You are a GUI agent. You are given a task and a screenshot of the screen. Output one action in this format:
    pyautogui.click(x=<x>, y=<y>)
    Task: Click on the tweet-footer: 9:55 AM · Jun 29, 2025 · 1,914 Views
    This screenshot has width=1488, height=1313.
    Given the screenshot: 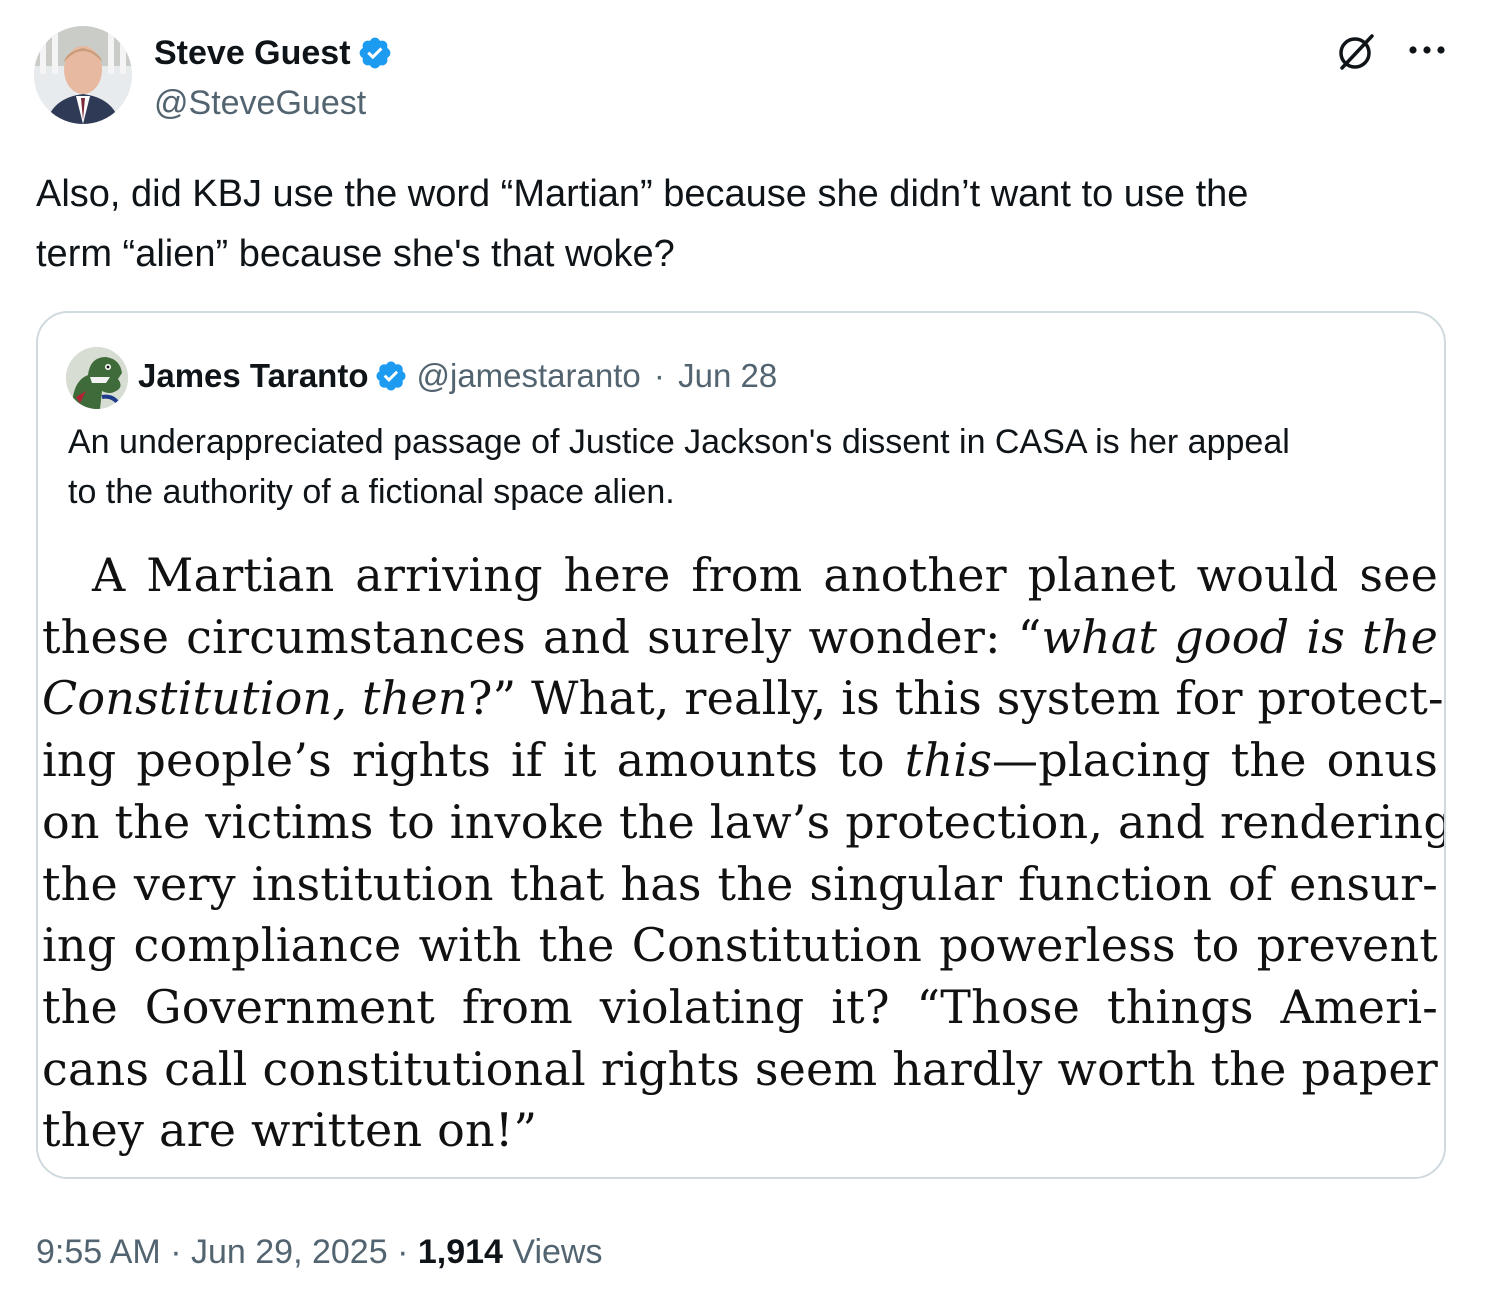 What is the action you would take?
    pyautogui.click(x=319, y=1252)
    